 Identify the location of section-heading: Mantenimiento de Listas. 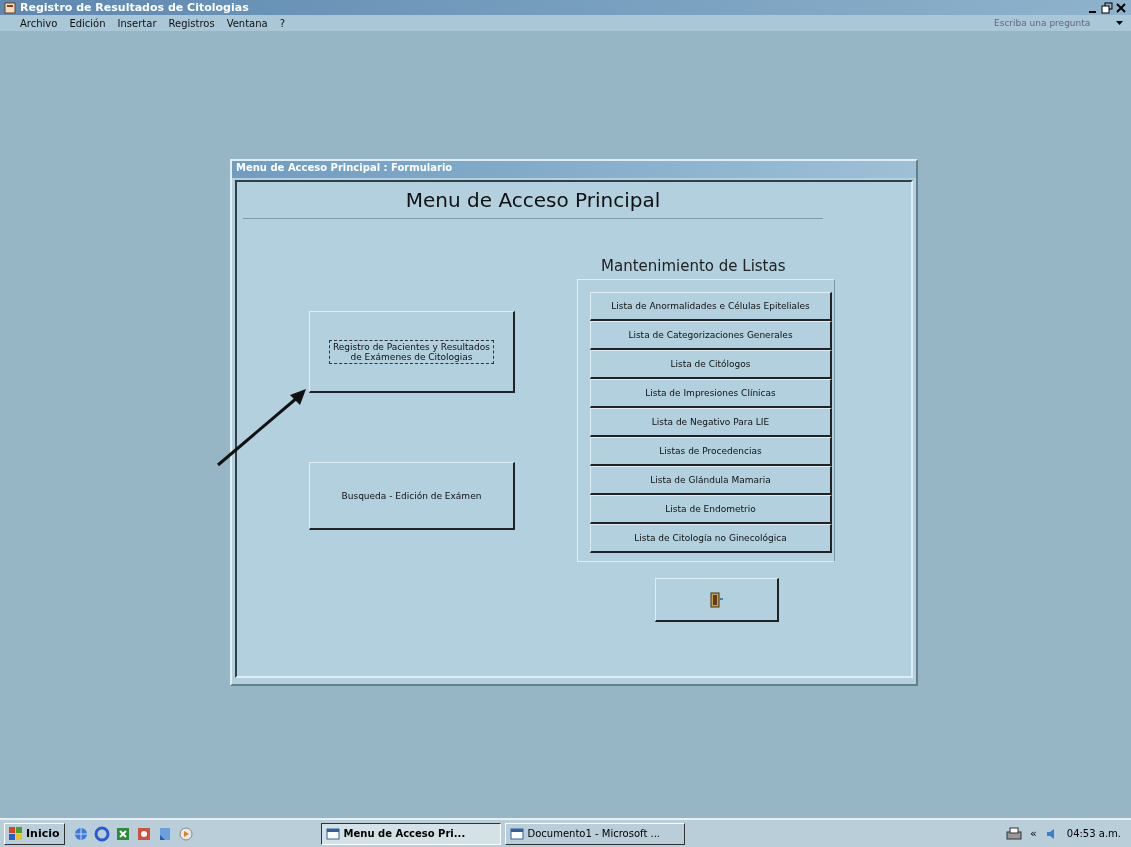
(693, 266).